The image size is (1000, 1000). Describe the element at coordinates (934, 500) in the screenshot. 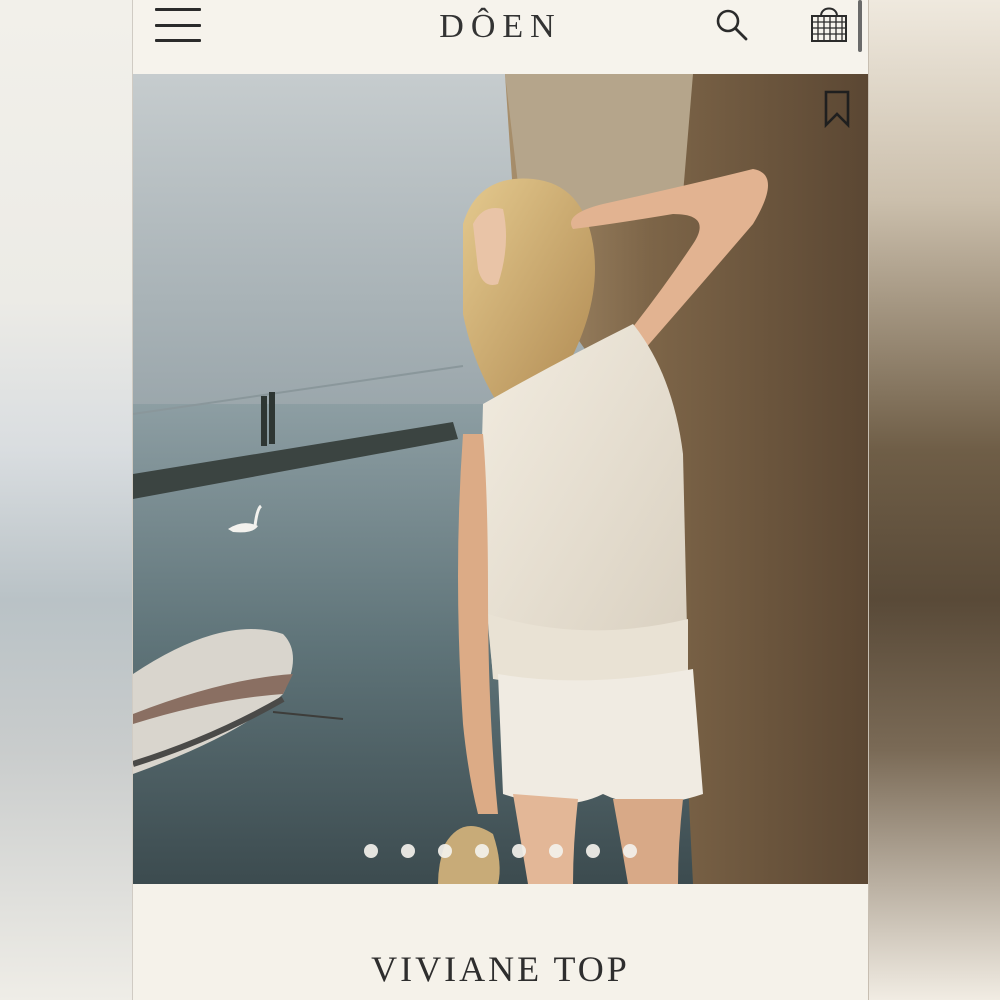

I see `blurred-background-right` at that location.